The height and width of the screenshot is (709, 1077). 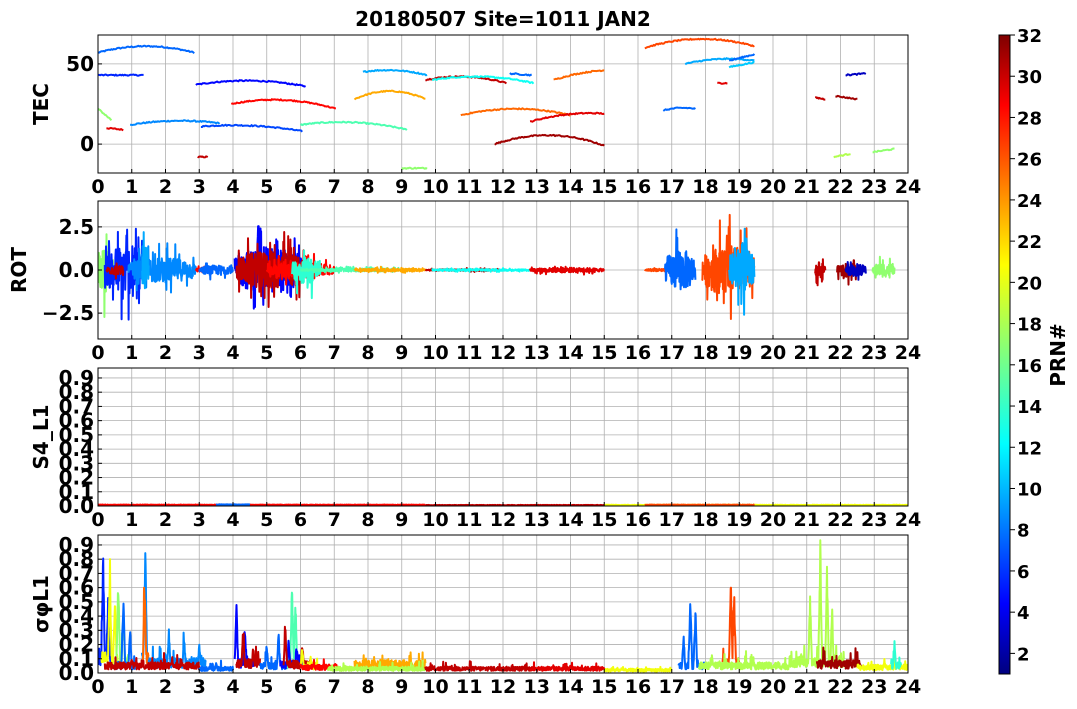 What do you see at coordinates (1029, 201) in the screenshot?
I see `colorbar-tick-label: 24` at bounding box center [1029, 201].